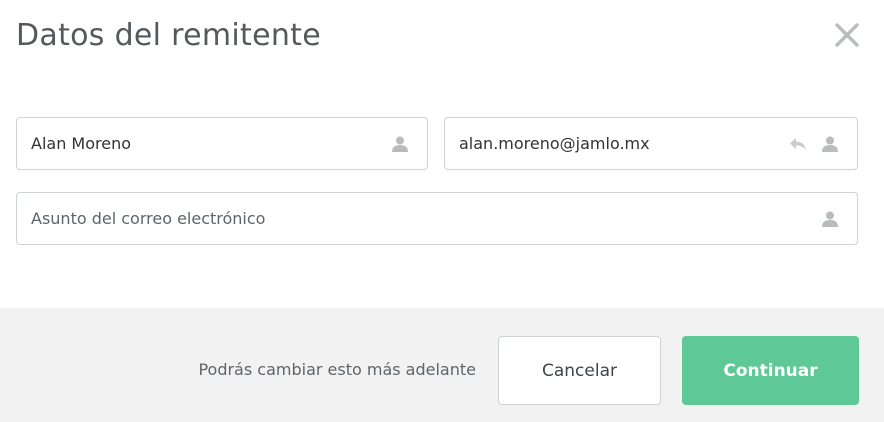 This screenshot has width=884, height=422. What do you see at coordinates (847, 35) in the screenshot?
I see `close-icon` at bounding box center [847, 35].